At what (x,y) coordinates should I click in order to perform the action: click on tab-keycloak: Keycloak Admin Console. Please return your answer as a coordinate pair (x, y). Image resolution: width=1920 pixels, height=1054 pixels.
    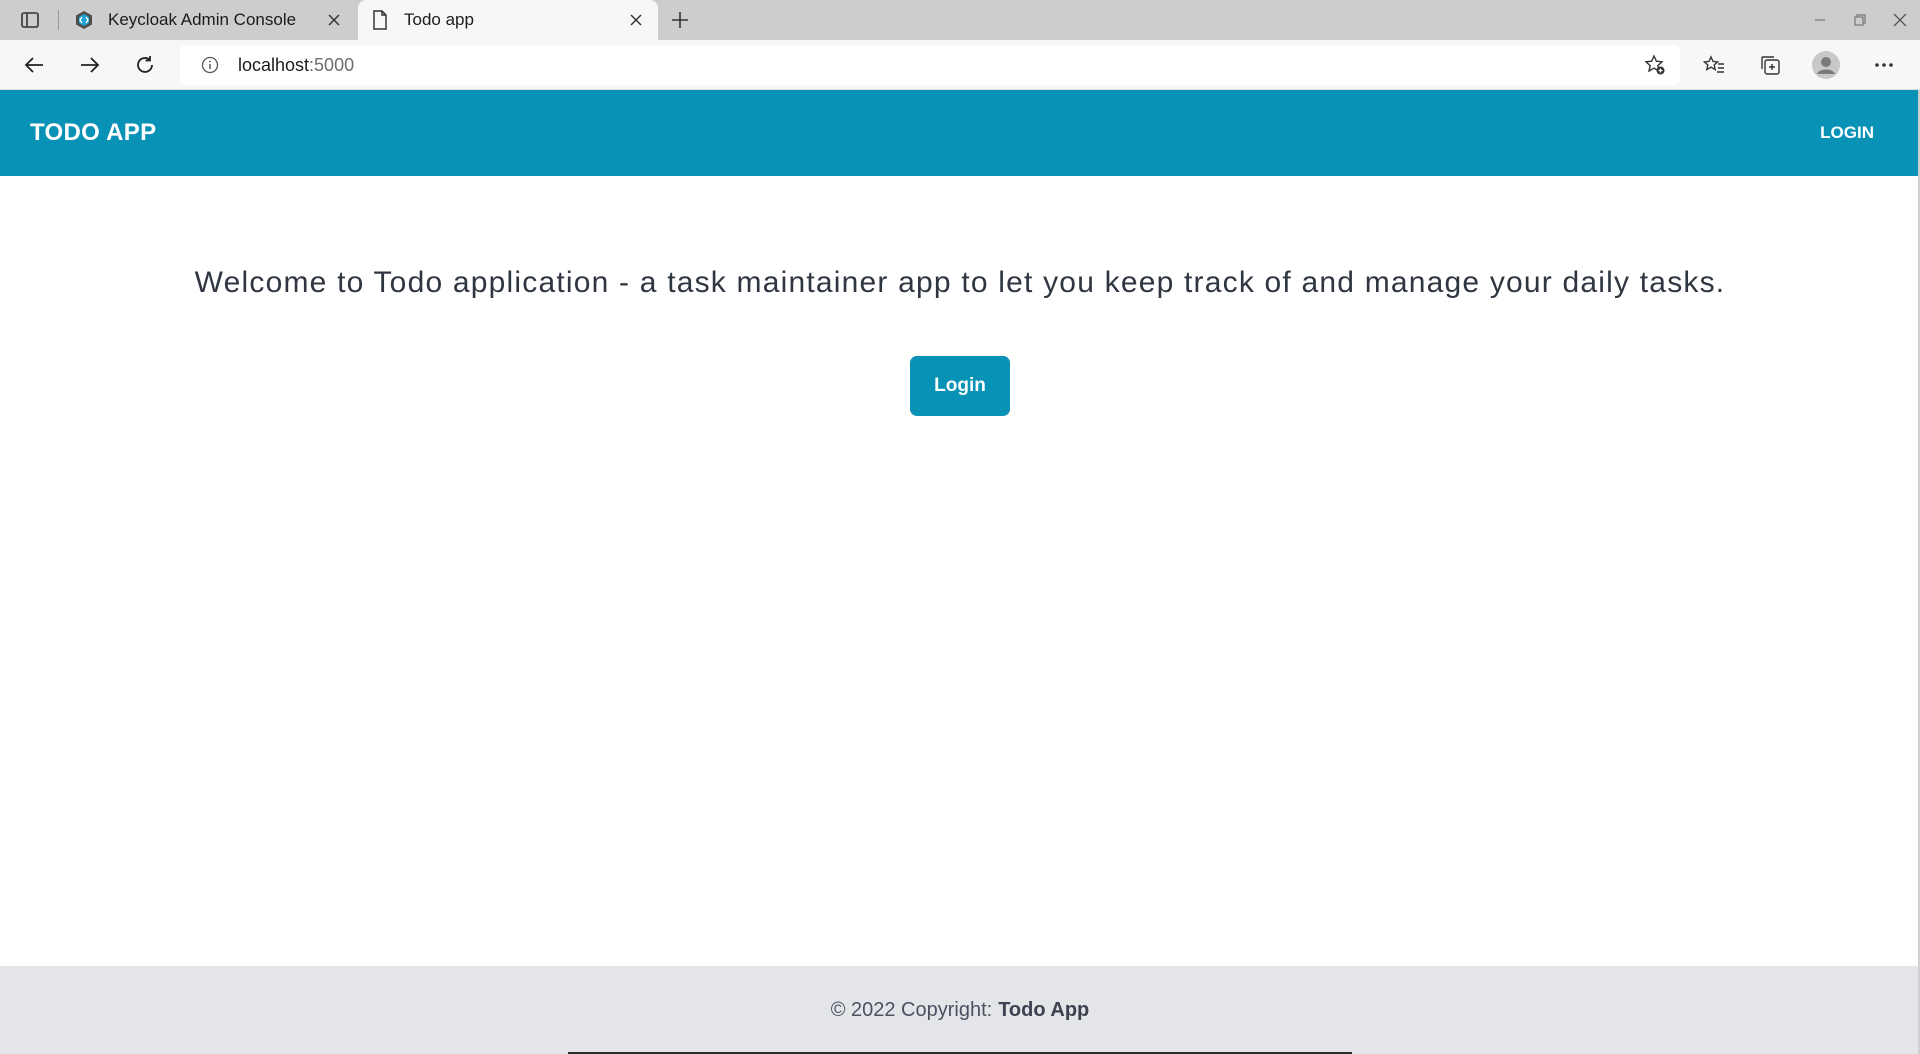
    Looking at the image, I should click on (209, 20).